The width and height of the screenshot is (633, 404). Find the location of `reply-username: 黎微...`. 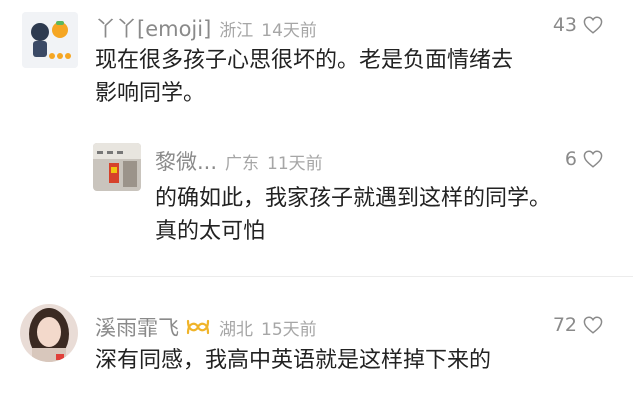

reply-username: 黎微... is located at coordinates (186, 161).